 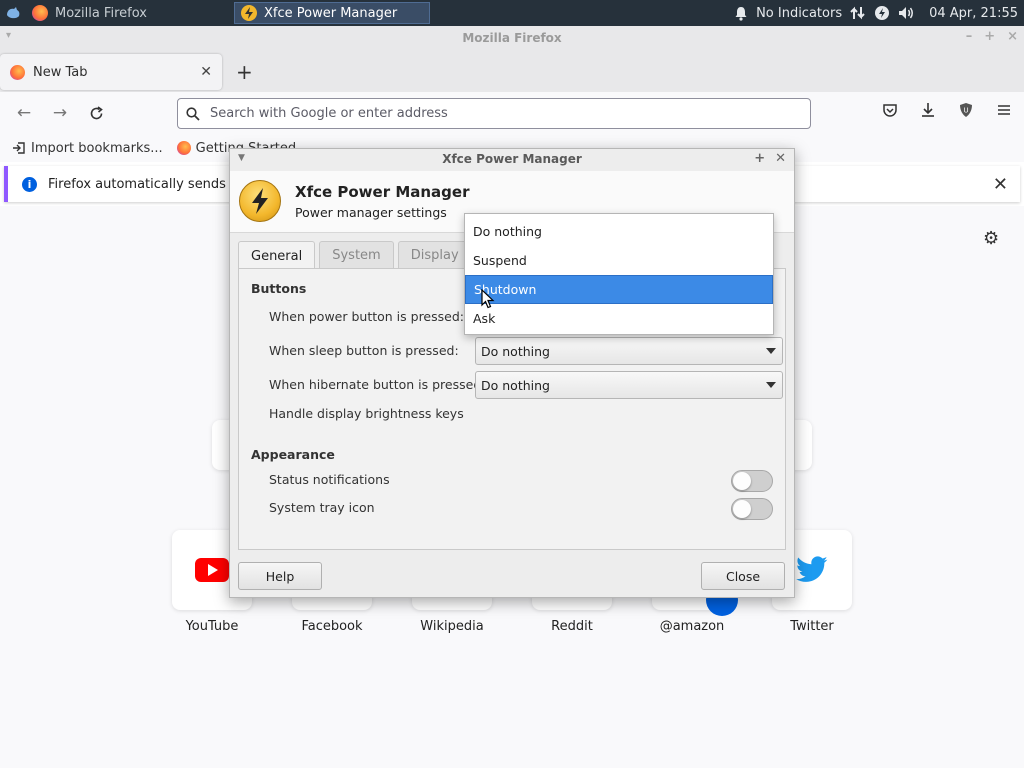 What do you see at coordinates (60, 113) in the screenshot?
I see `forward-arrow-icon: →` at bounding box center [60, 113].